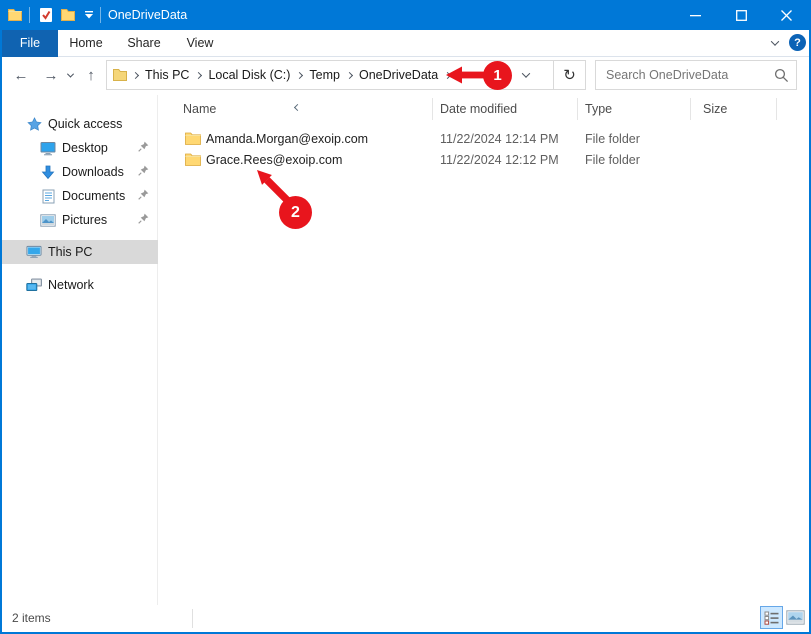 Image resolution: width=811 pixels, height=634 pixels. I want to click on sidebar-item-label: Pictures, so click(85, 220).